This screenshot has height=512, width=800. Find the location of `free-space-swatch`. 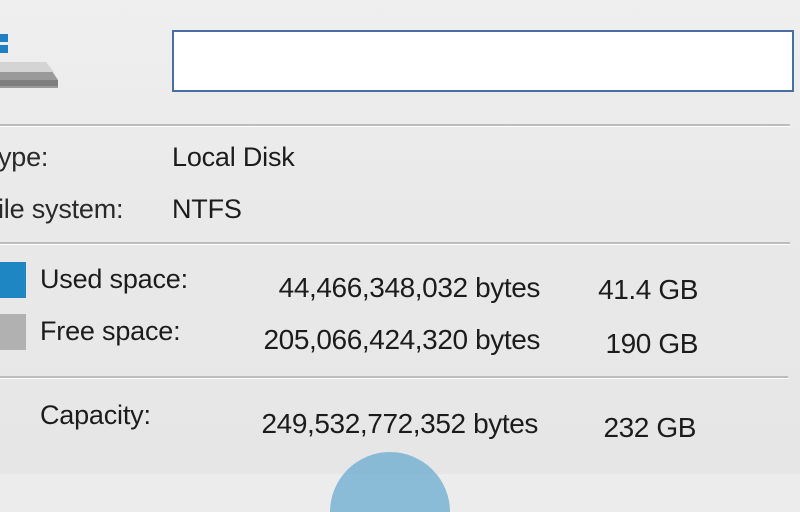

free-space-swatch is located at coordinates (13, 332).